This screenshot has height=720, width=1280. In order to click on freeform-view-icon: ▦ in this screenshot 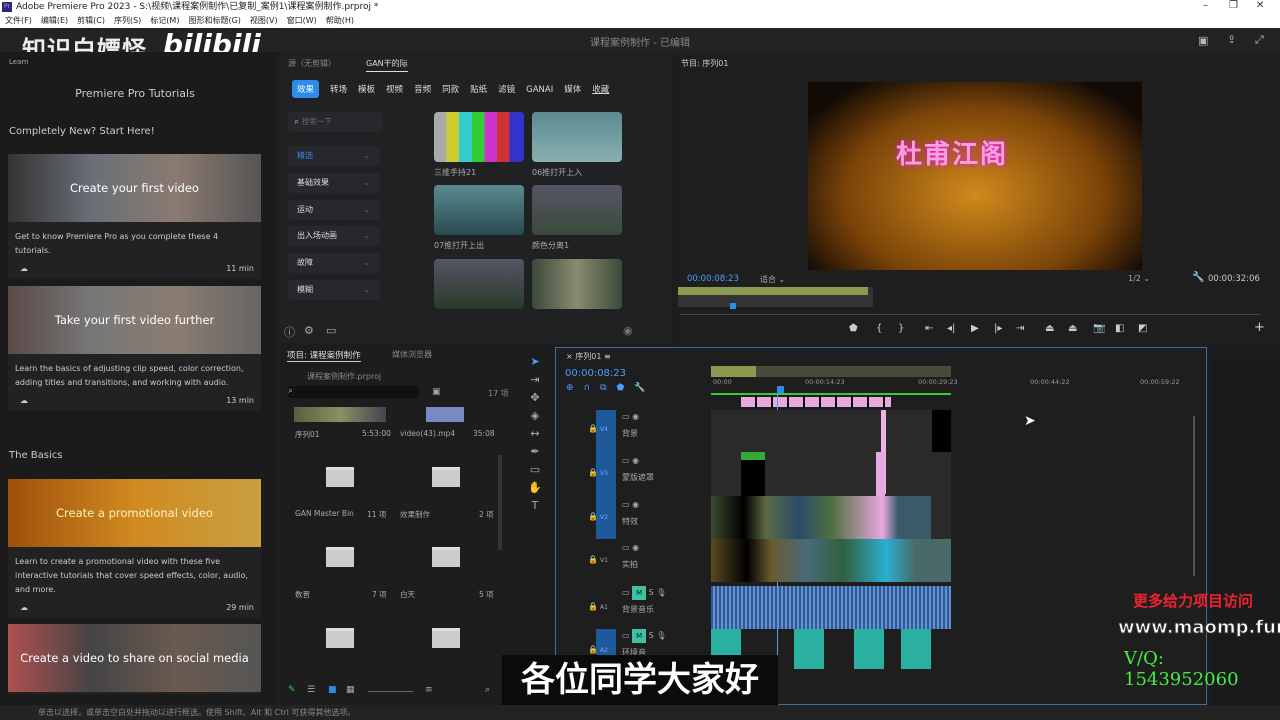, I will do `click(350, 690)`.